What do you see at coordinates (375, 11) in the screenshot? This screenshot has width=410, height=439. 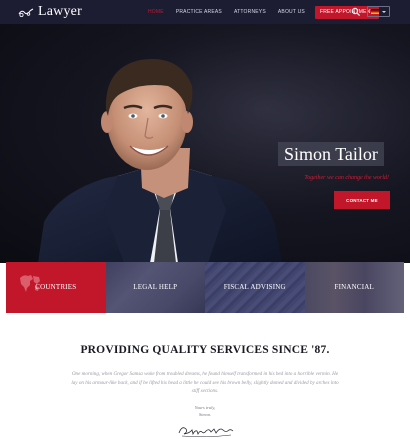 I see `german-flag-icon` at bounding box center [375, 11].